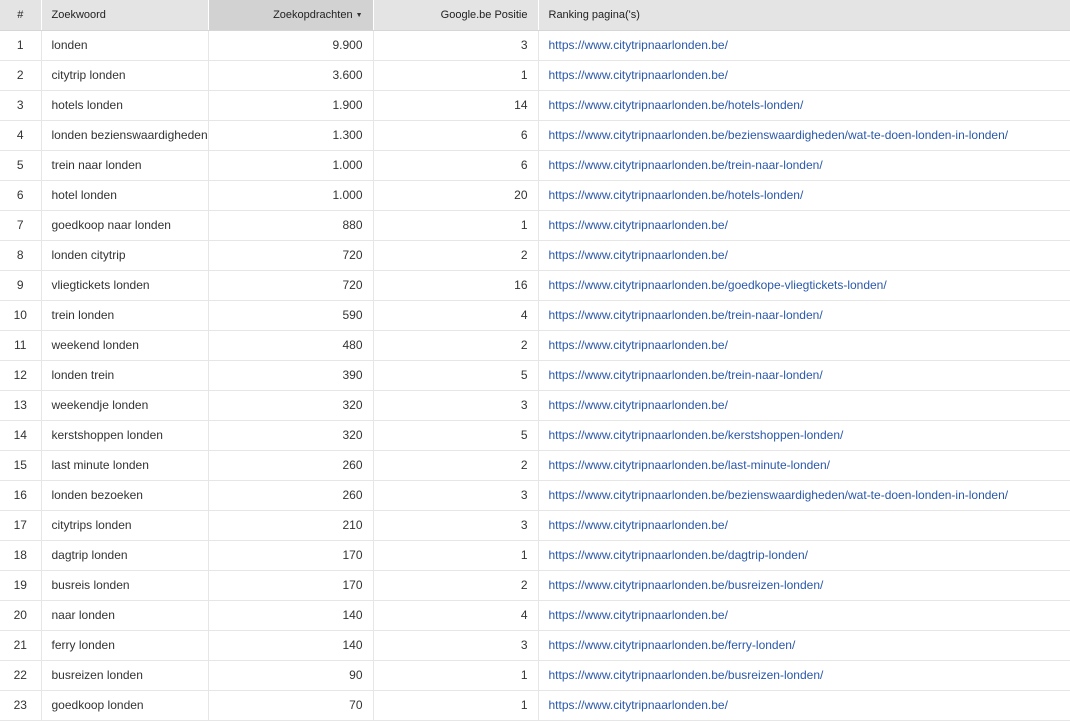 The height and width of the screenshot is (722, 1070). I want to click on column-header-number: #, so click(21, 15).